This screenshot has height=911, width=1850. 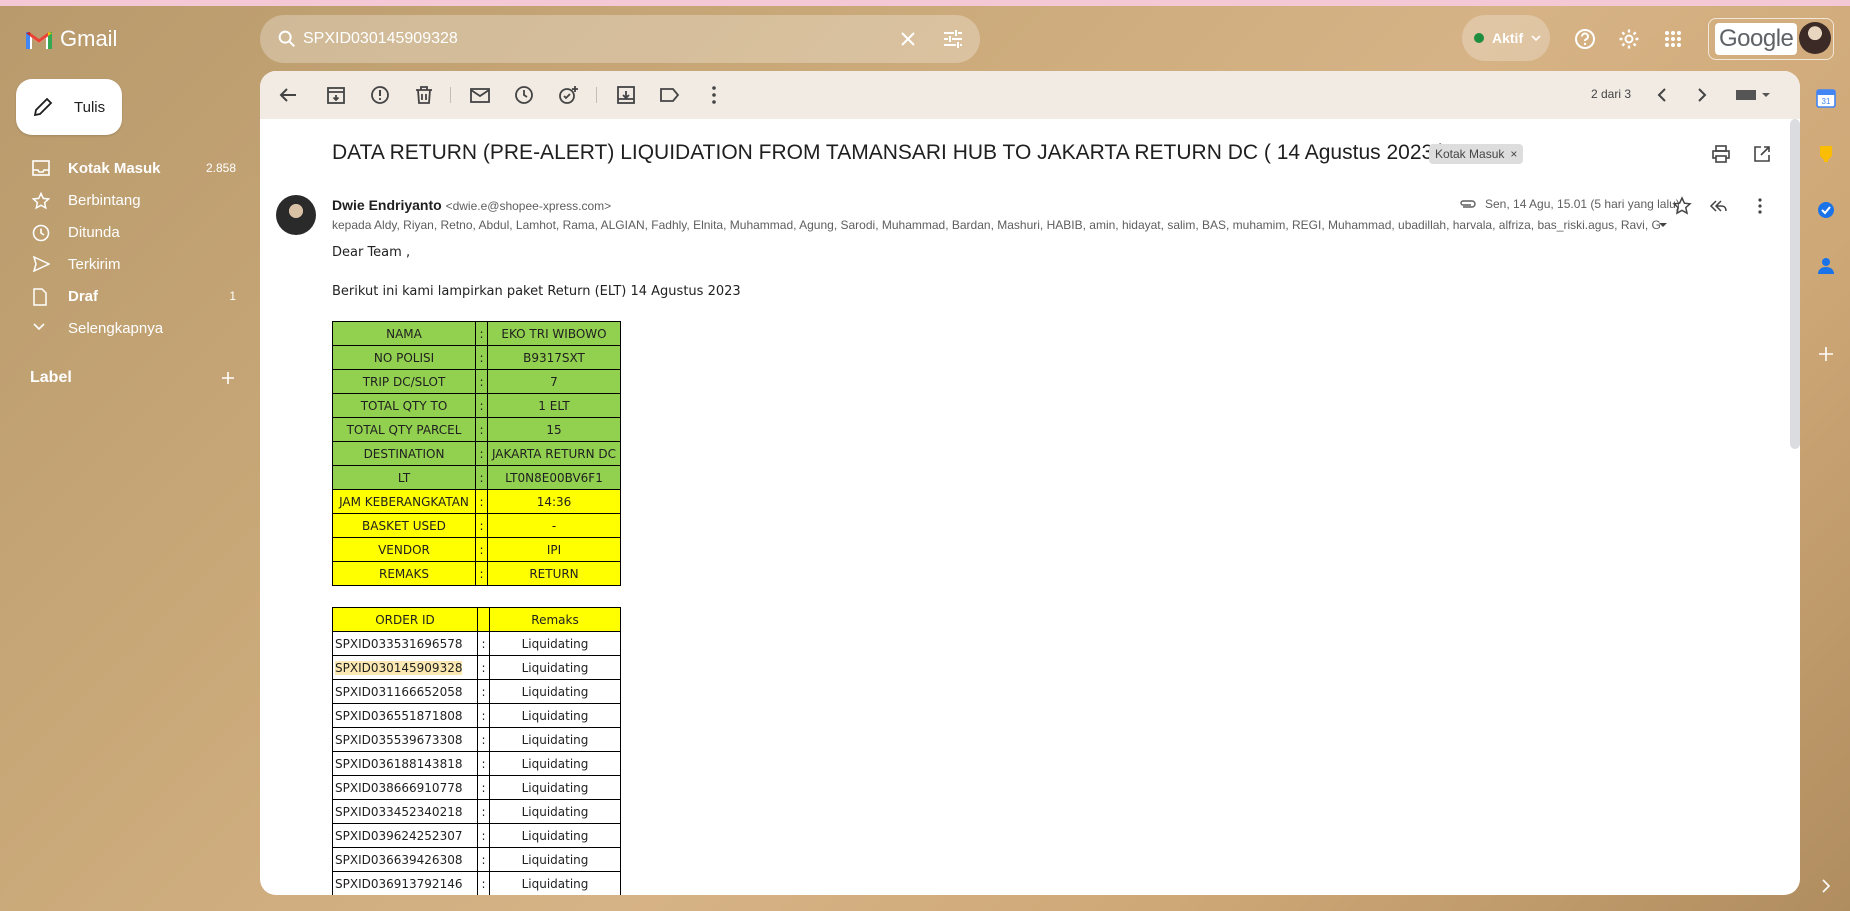 I want to click on status-button: Aktif, so click(x=1506, y=38).